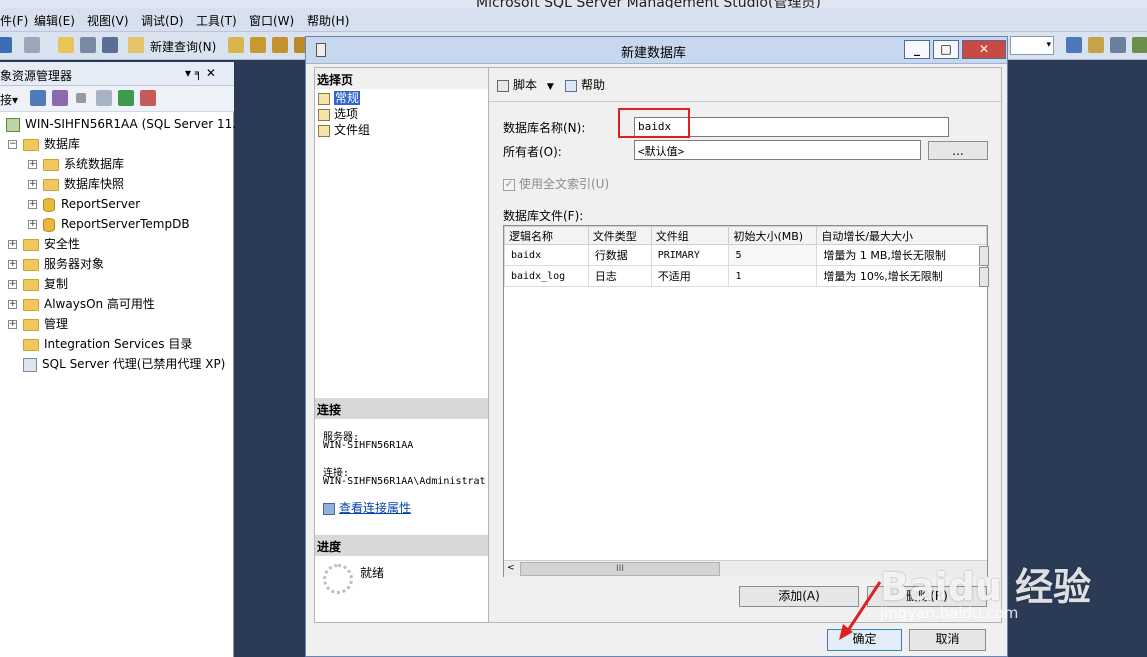 This screenshot has height=657, width=1147. What do you see at coordinates (104, 98) in the screenshot?
I see `filter-icon` at bounding box center [104, 98].